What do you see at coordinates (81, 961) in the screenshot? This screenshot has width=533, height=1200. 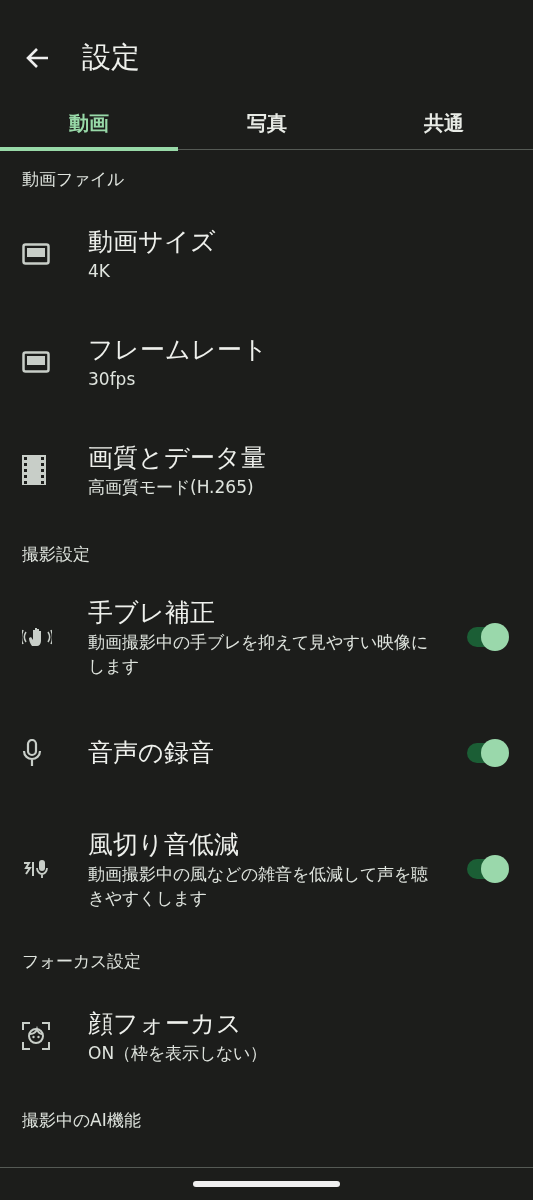 I see `section-header: フォーカス設定` at bounding box center [81, 961].